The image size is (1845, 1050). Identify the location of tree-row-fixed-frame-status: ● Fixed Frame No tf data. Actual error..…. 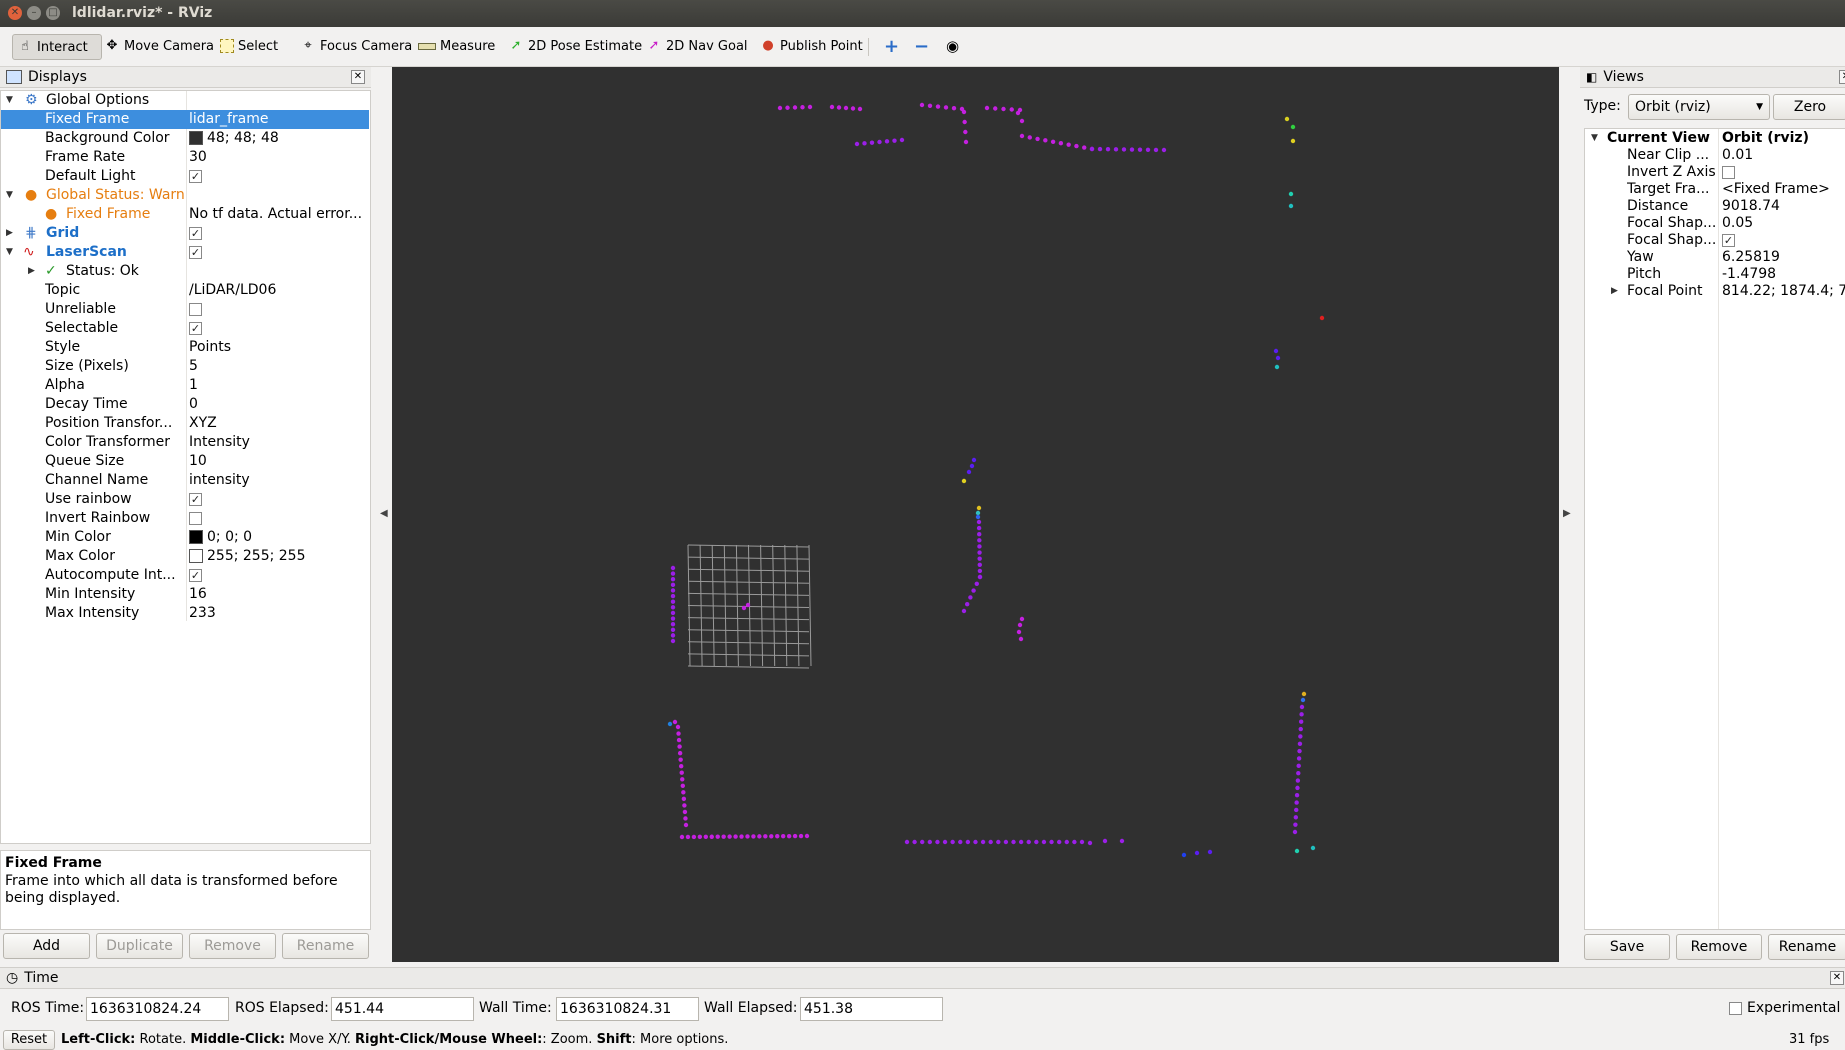
(185, 214).